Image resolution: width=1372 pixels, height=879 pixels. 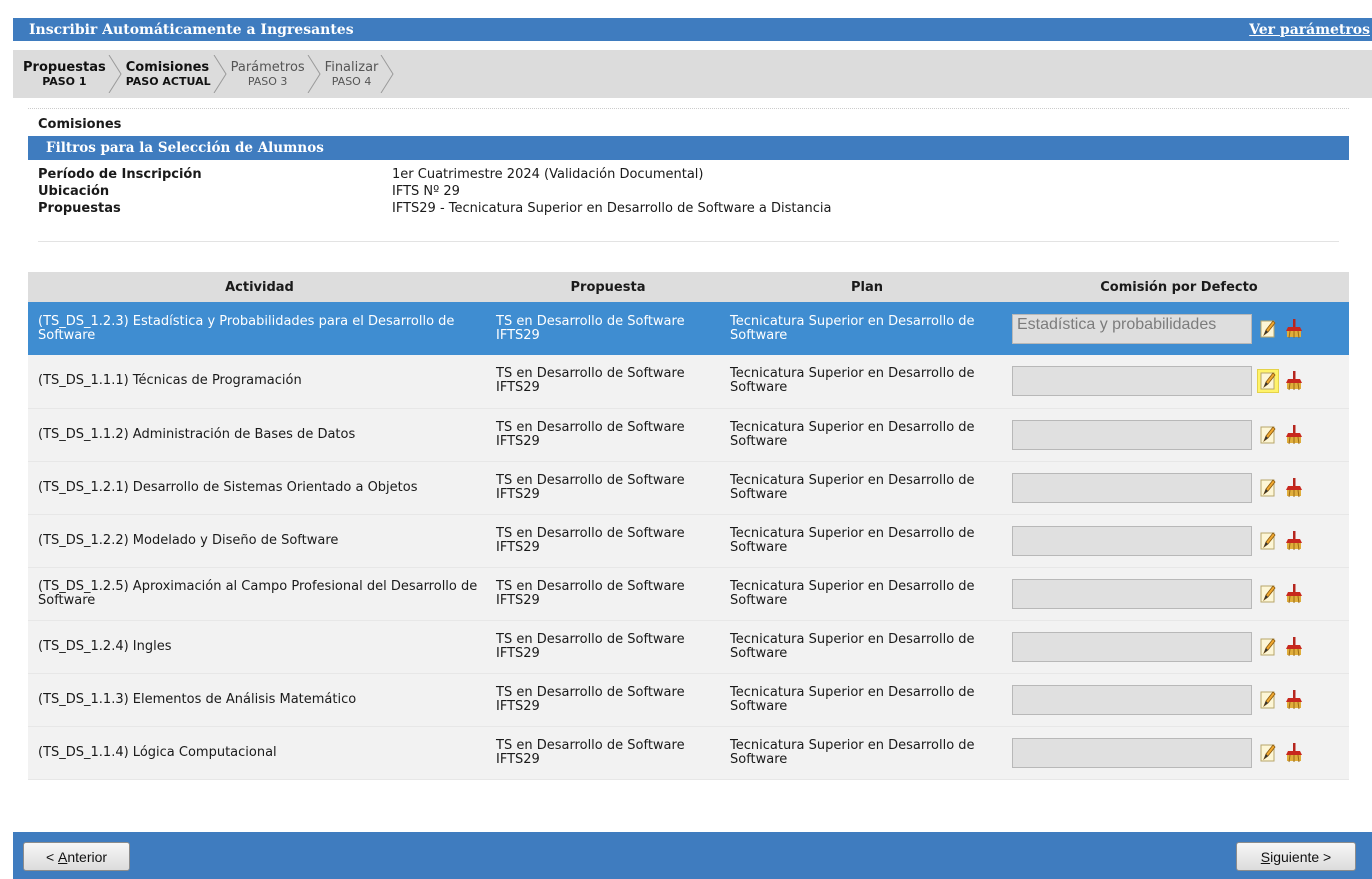 What do you see at coordinates (426, 191) in the screenshot?
I see `filter-value: IFTS Nº 29` at bounding box center [426, 191].